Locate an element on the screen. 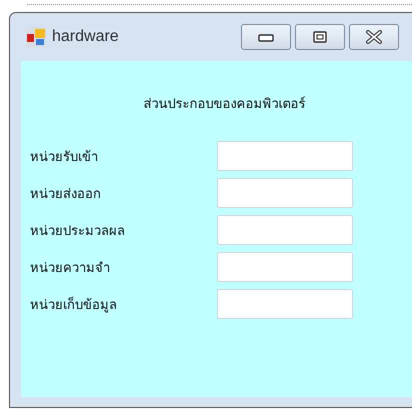  minimize-icon is located at coordinates (266, 37).